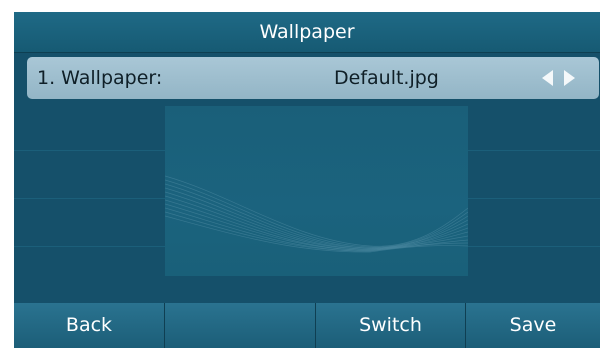  Describe the element at coordinates (313, 78) in the screenshot. I see `wallpaper-setting-row: 1. Wallpaper: Default.jpg` at that location.